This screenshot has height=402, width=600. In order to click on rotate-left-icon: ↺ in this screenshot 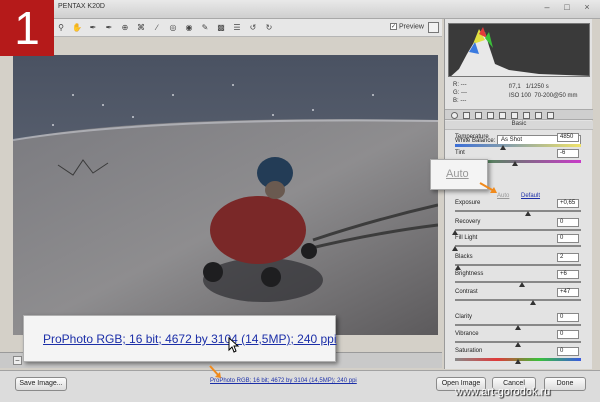, I will do `click(253, 28)`.